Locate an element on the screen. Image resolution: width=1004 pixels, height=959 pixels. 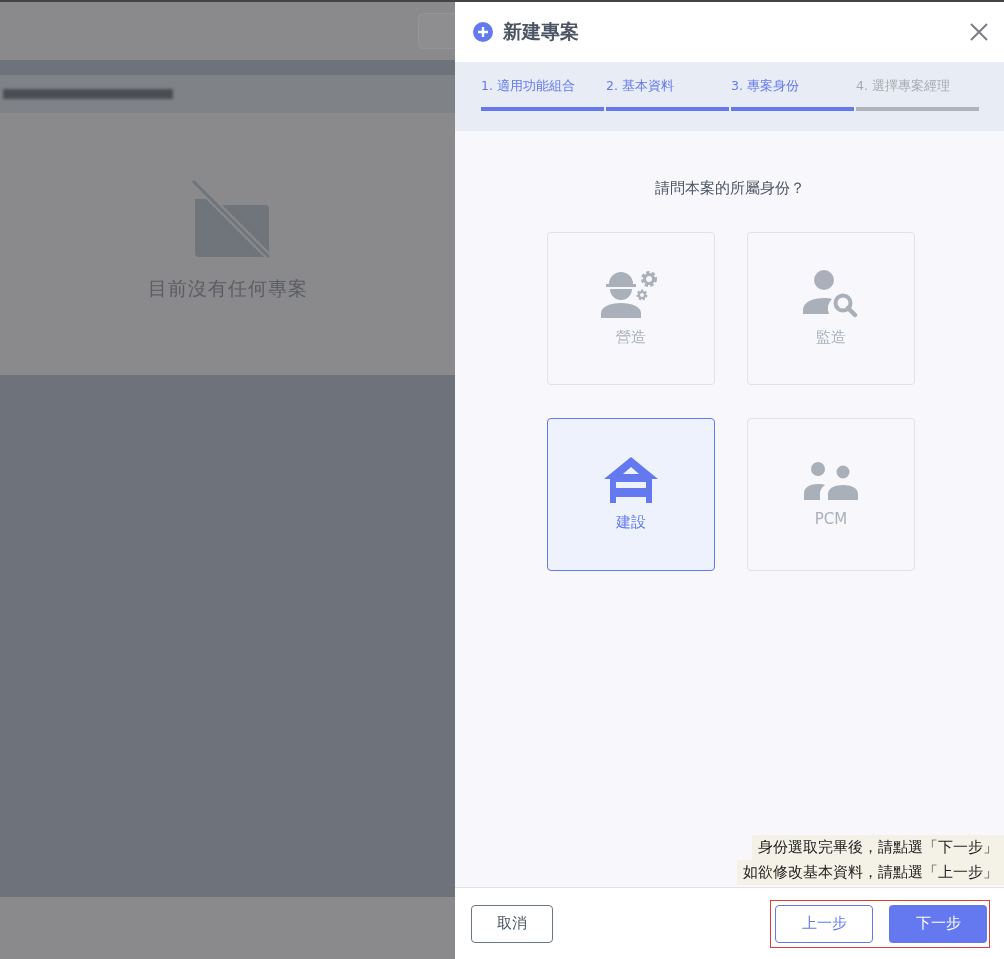
people-icon is located at coordinates (831, 480).